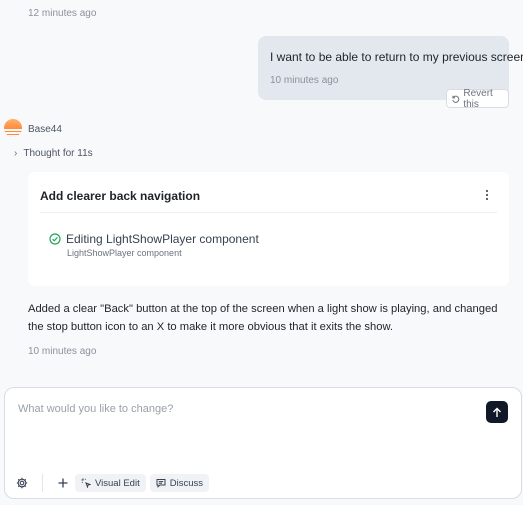  I want to click on discuss-button: Discuss, so click(179, 483).